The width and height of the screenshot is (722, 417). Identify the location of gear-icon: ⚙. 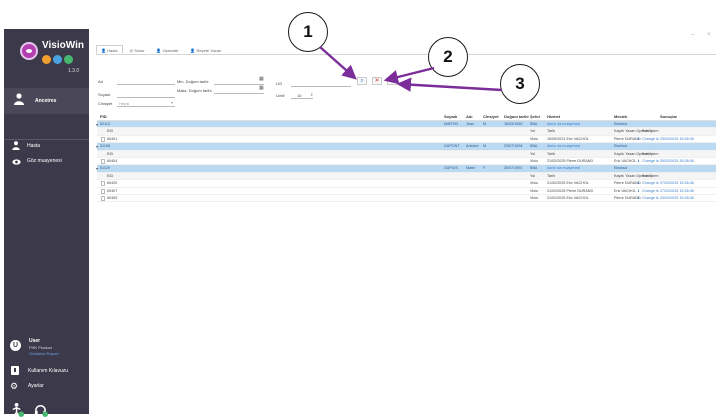
(14, 386).